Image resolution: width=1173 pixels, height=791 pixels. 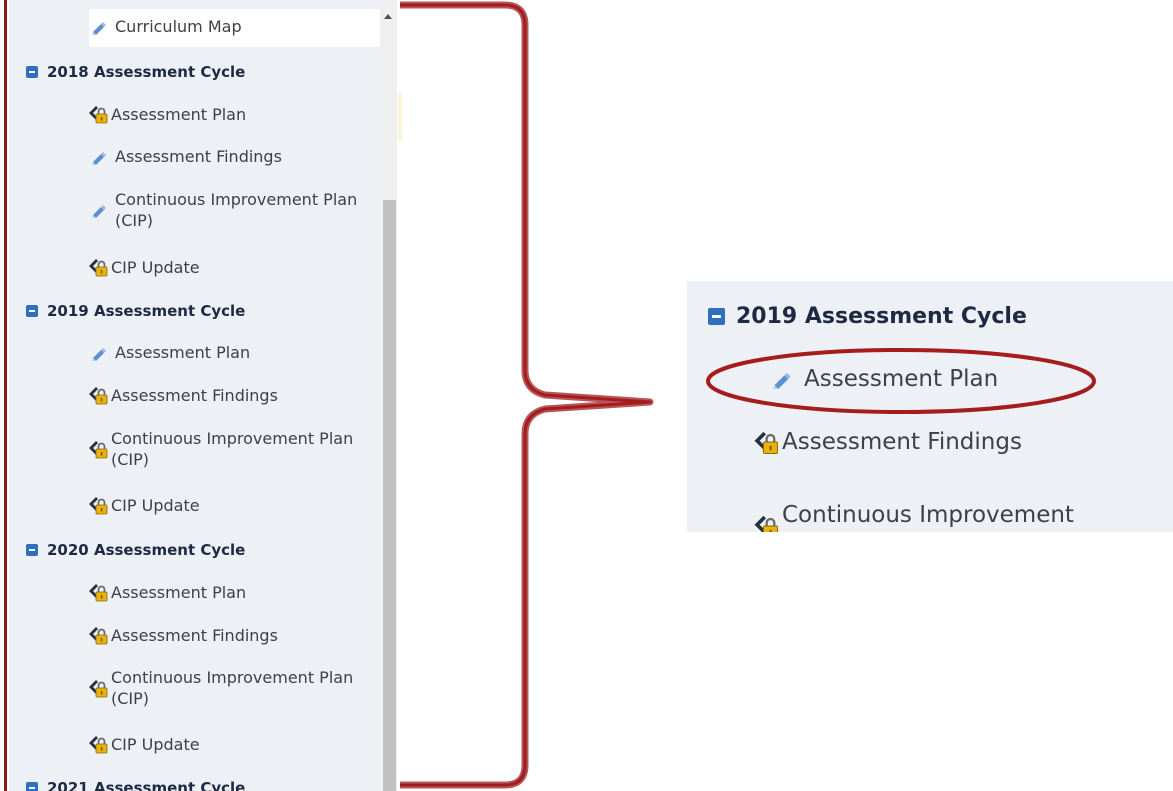 I want to click on zoom-item-cip: Continuous Improvement, so click(x=913, y=511).